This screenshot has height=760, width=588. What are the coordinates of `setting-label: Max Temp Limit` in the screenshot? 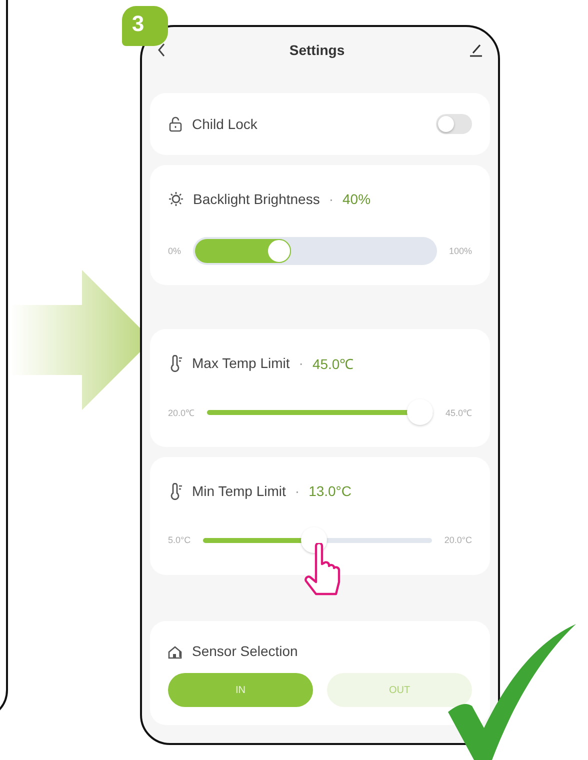 It's located at (241, 363).